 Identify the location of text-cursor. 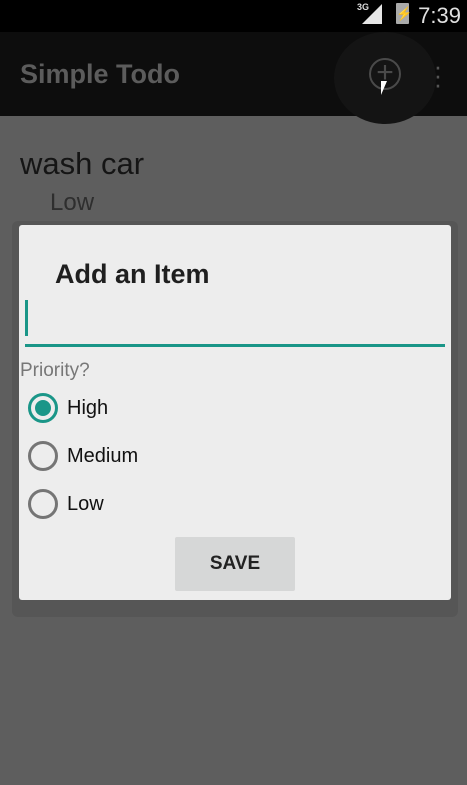
(26, 318).